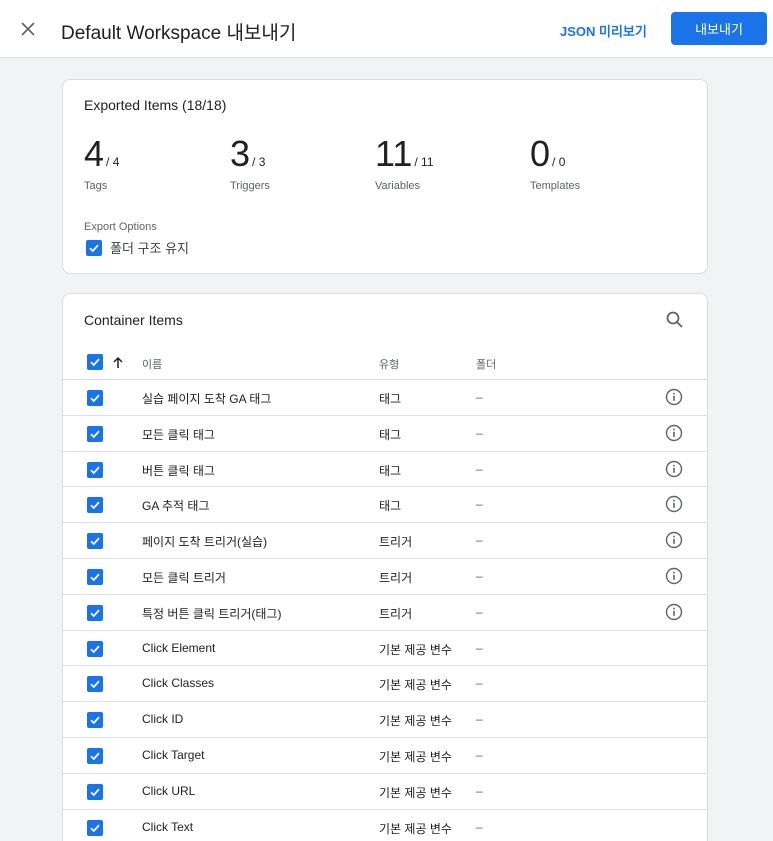 Image resolution: width=773 pixels, height=841 pixels. I want to click on stat-total: / 0, so click(559, 162).